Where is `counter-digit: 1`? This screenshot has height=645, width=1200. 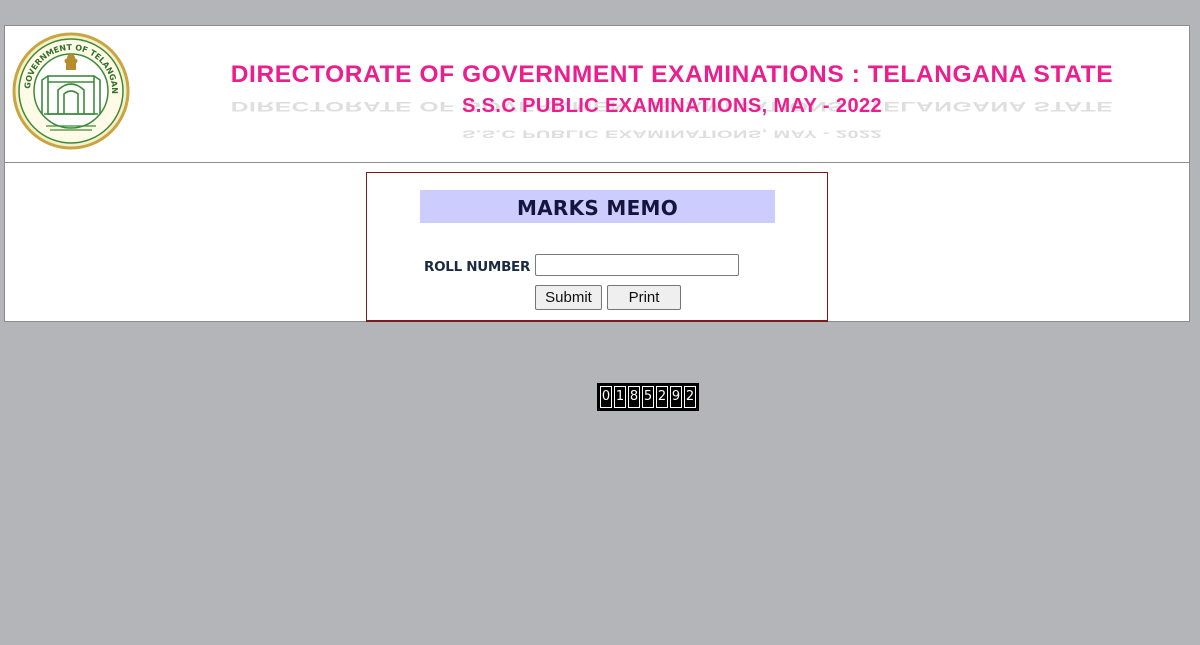 counter-digit: 1 is located at coordinates (620, 397).